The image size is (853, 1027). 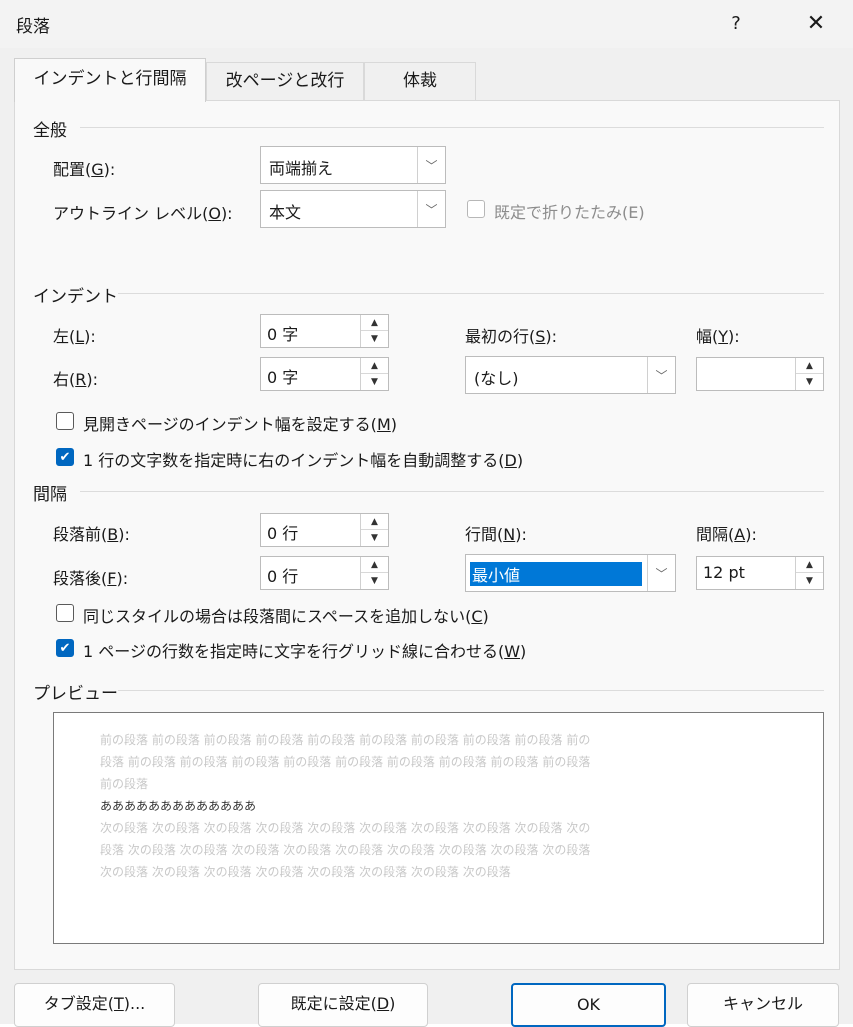 I want to click on outline-level-label: アウトライン レベル(O):, so click(x=143, y=213).